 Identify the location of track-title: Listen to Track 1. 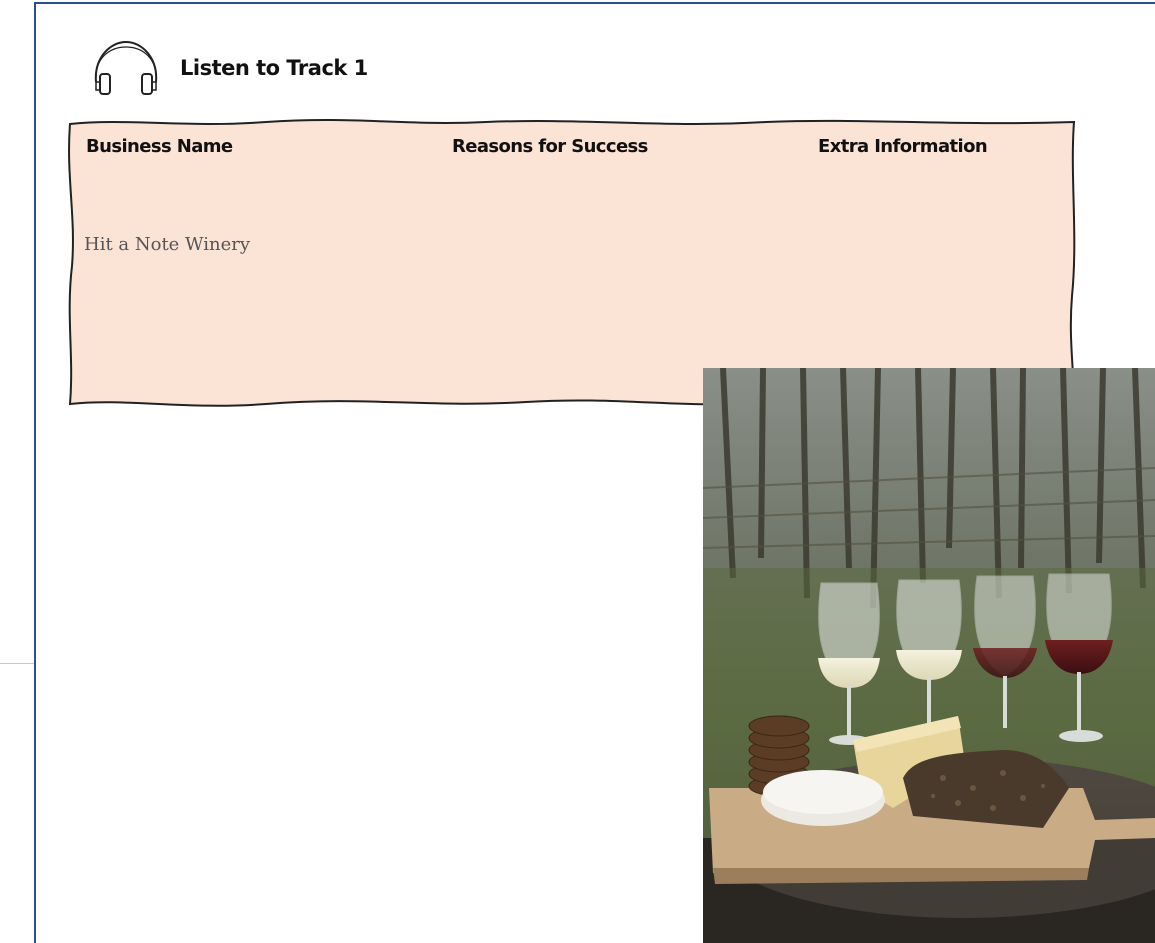
(274, 68).